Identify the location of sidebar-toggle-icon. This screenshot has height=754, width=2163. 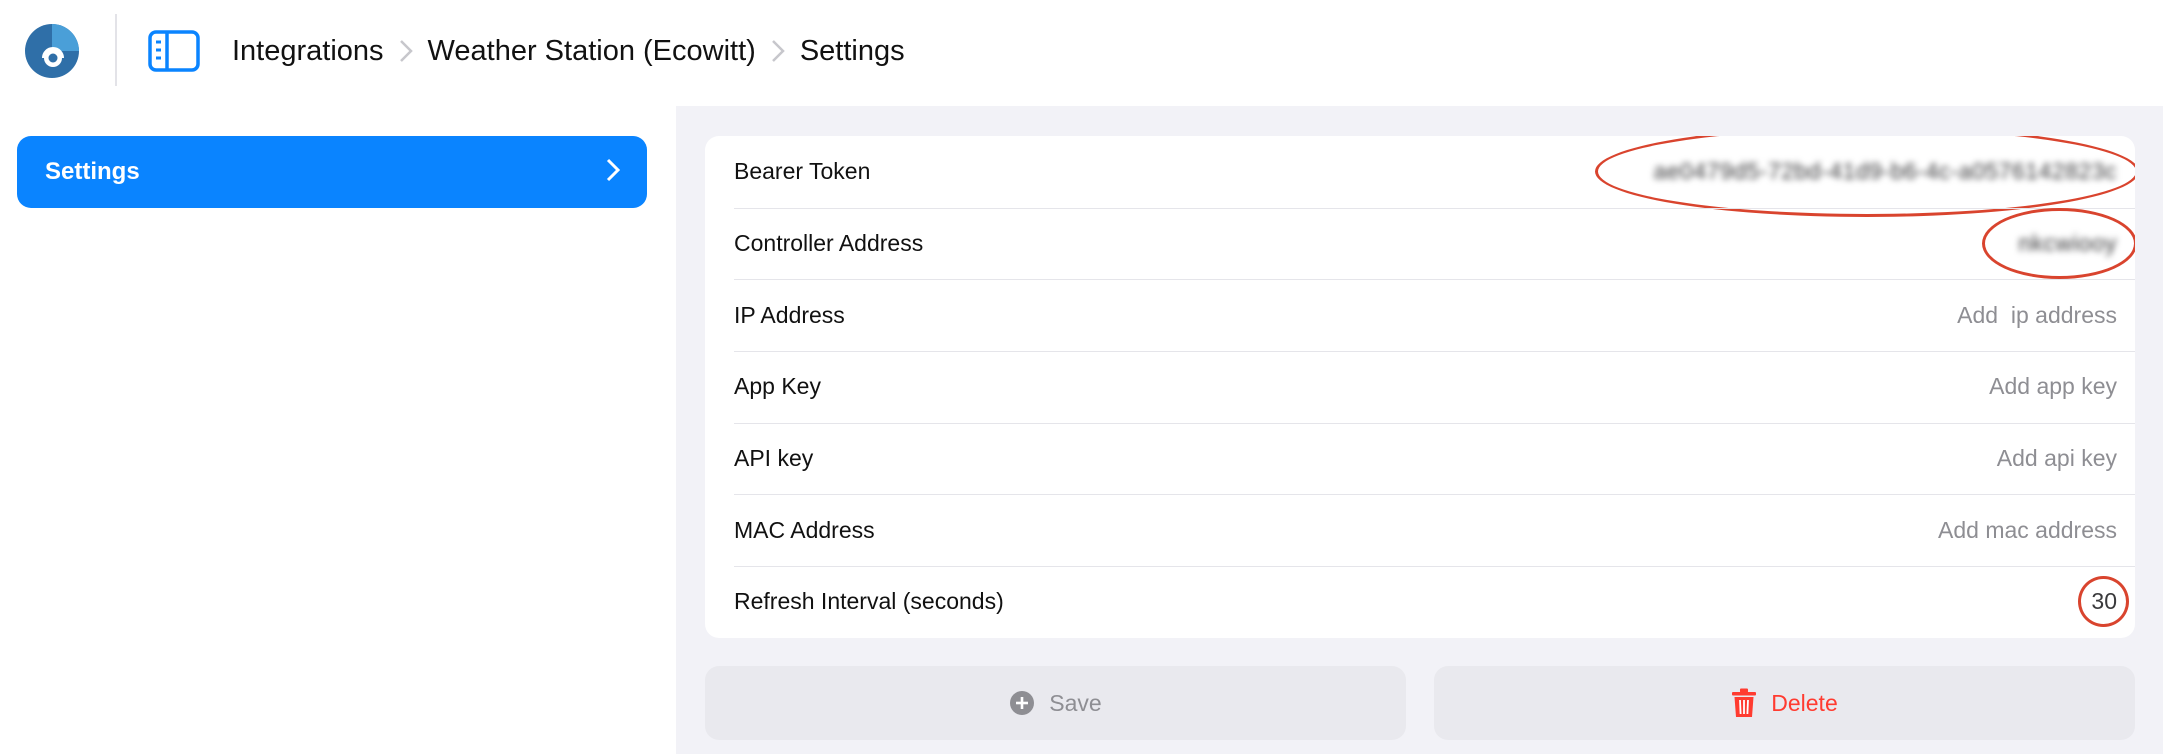
(174, 51).